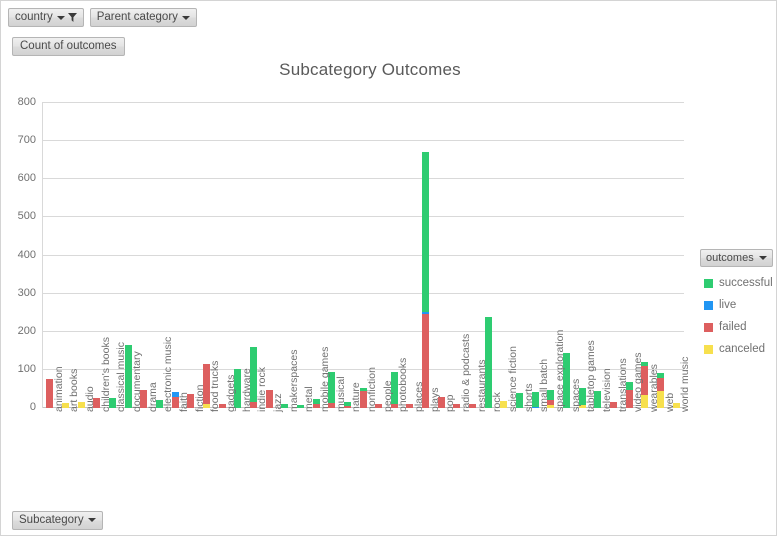 This screenshot has width=778, height=537. Describe the element at coordinates (740, 305) in the screenshot. I see `legend-item-live: live` at that location.